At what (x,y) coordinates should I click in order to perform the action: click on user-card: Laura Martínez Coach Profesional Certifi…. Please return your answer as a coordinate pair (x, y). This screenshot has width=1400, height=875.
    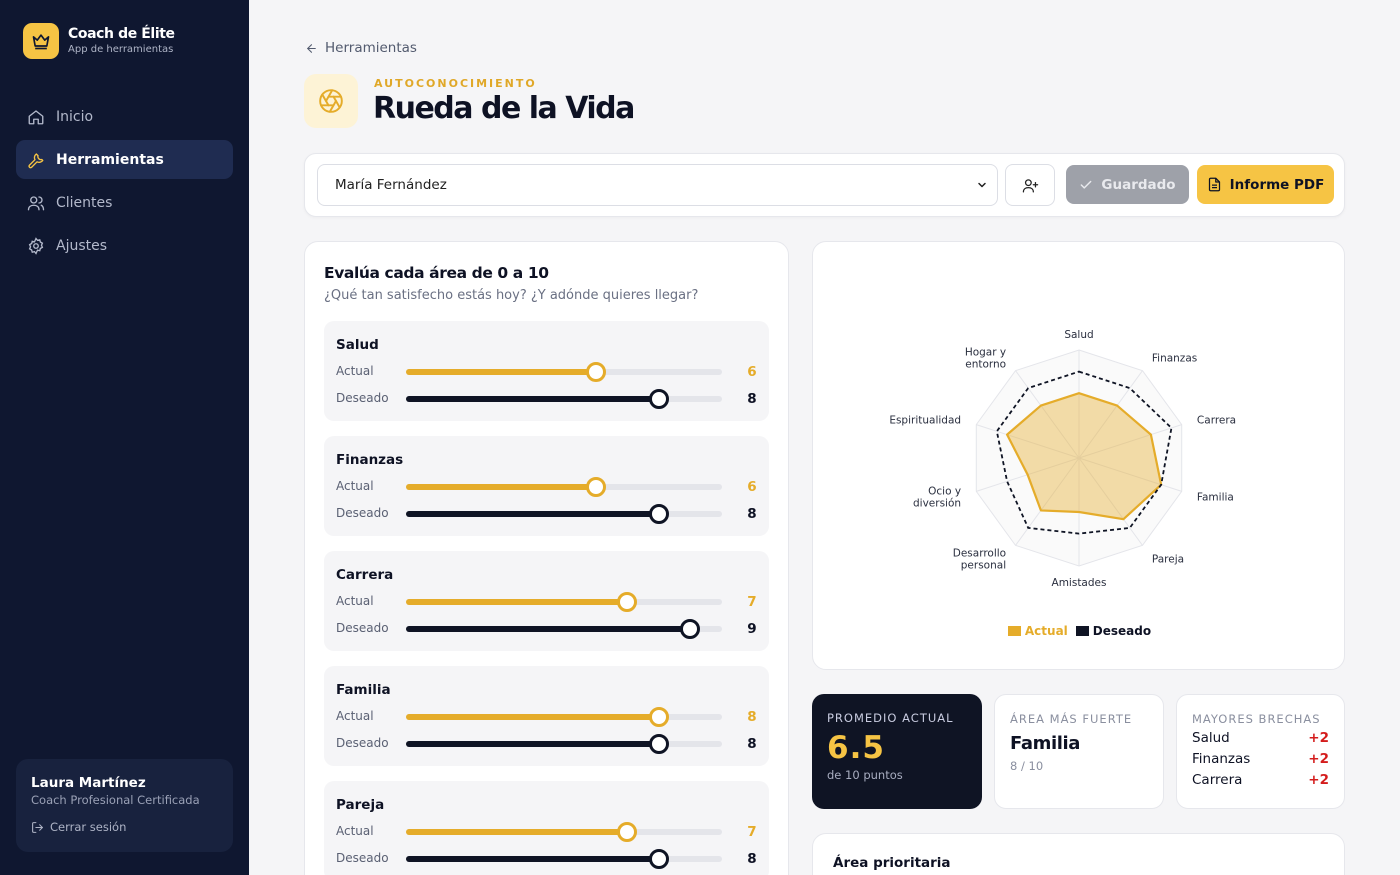
    Looking at the image, I should click on (124, 805).